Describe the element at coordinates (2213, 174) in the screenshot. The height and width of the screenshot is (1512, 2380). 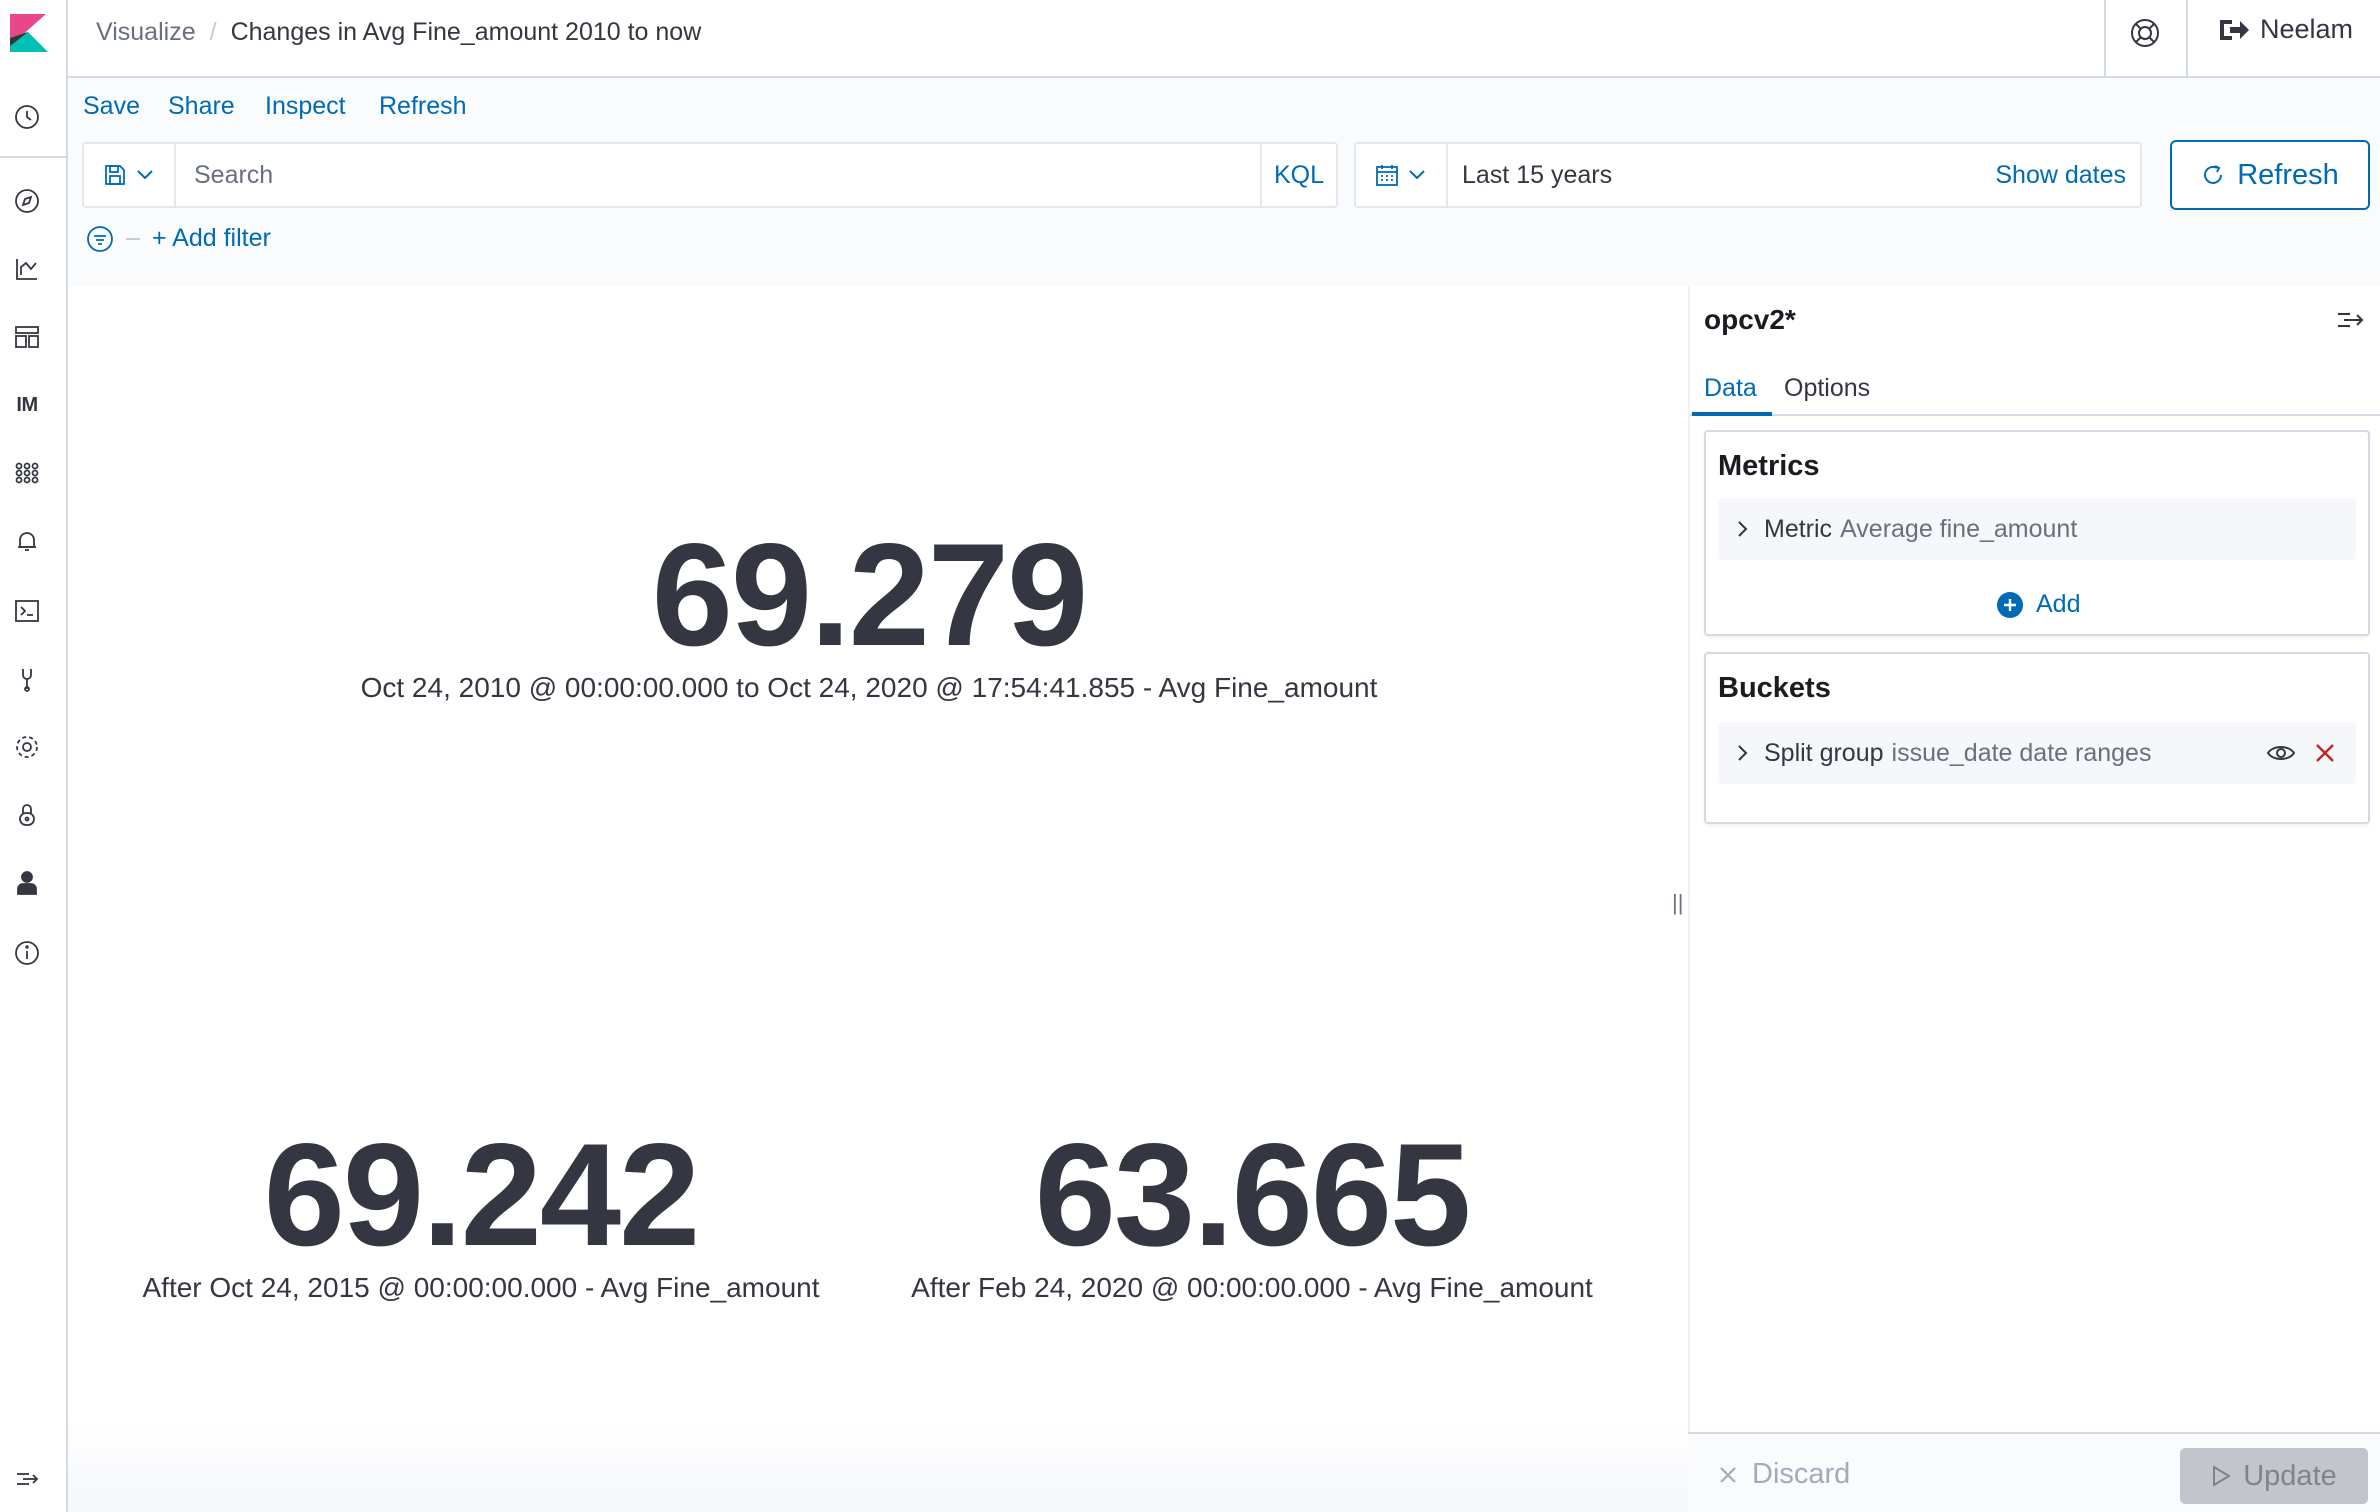
I see `refresh-icon` at that location.